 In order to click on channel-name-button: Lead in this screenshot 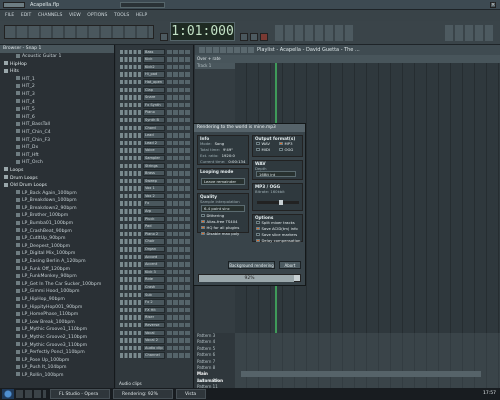, I will do `click(154, 135)`.